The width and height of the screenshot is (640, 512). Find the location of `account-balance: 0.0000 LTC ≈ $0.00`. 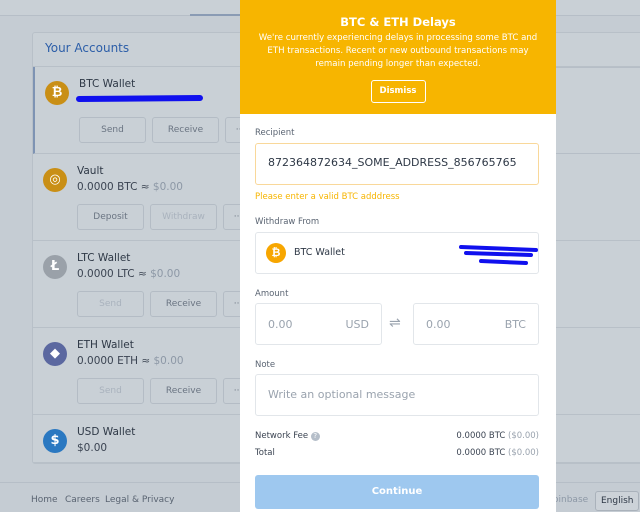

account-balance: 0.0000 LTC ≈ $0.00 is located at coordinates (129, 274).